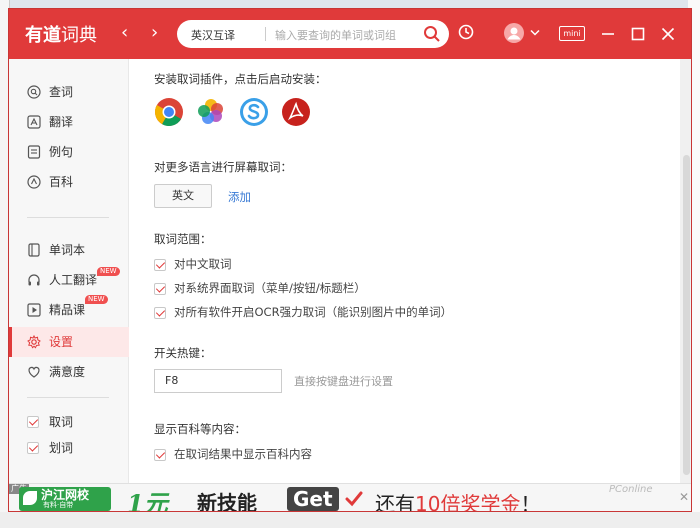 This screenshot has height=528, width=700. Describe the element at coordinates (572, 33) in the screenshot. I see `mini-mode-button: mini` at that location.